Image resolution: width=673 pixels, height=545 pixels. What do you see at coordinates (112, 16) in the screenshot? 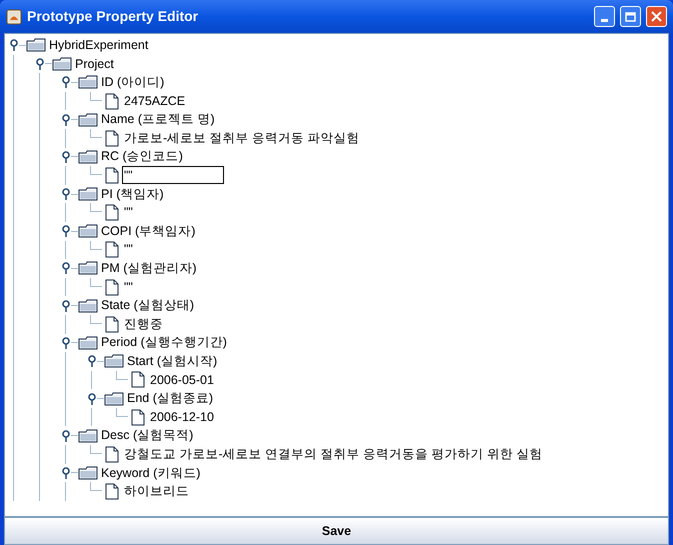
I see `window-title: Prototype Property Editor` at bounding box center [112, 16].